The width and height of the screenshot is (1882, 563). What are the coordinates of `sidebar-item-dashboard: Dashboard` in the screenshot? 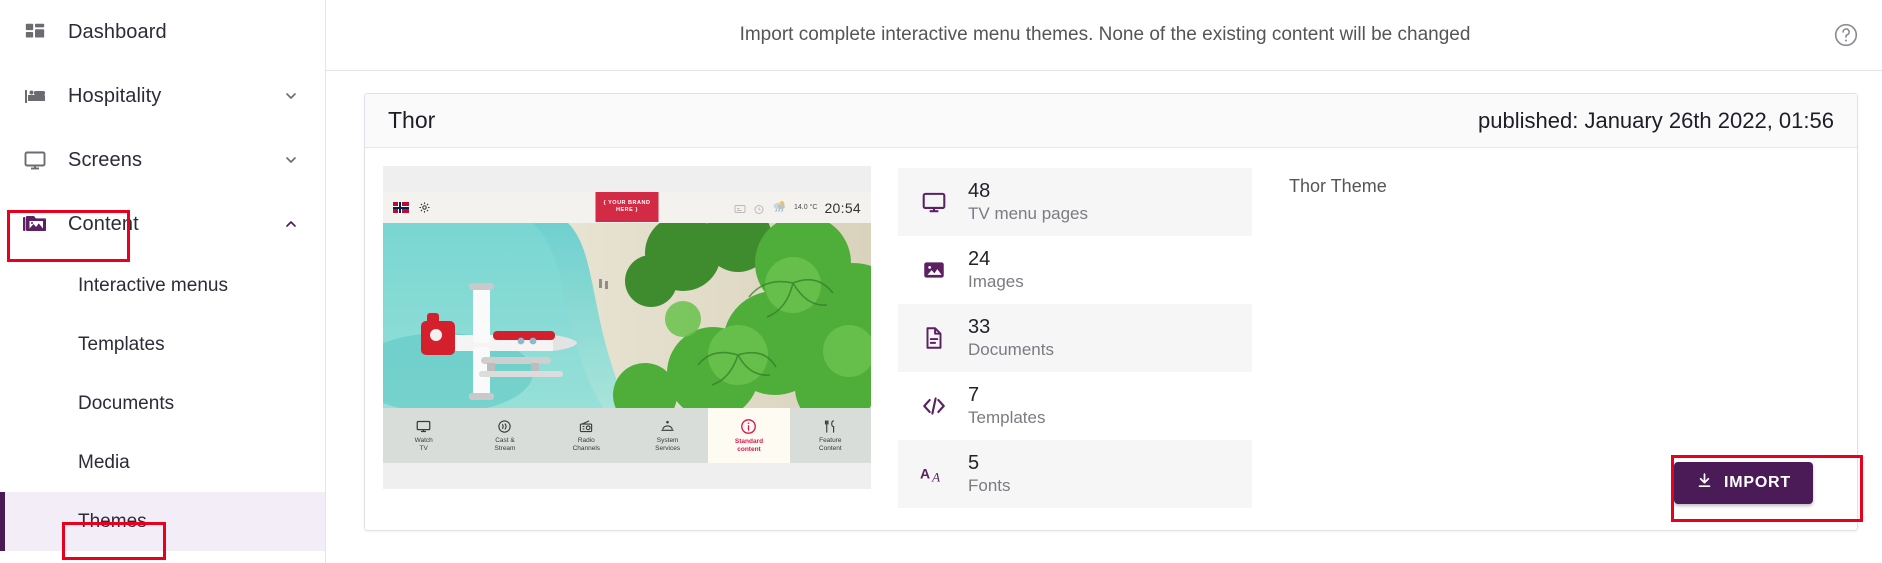 It's located at (162, 32).